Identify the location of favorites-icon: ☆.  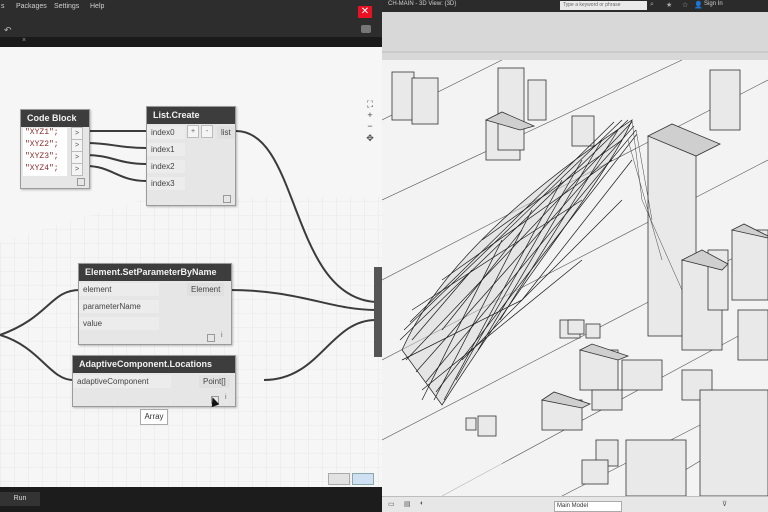
(685, 5).